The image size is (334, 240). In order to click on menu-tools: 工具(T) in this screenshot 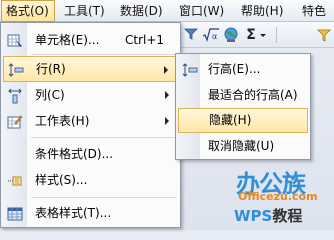, I will do `click(89, 11)`.